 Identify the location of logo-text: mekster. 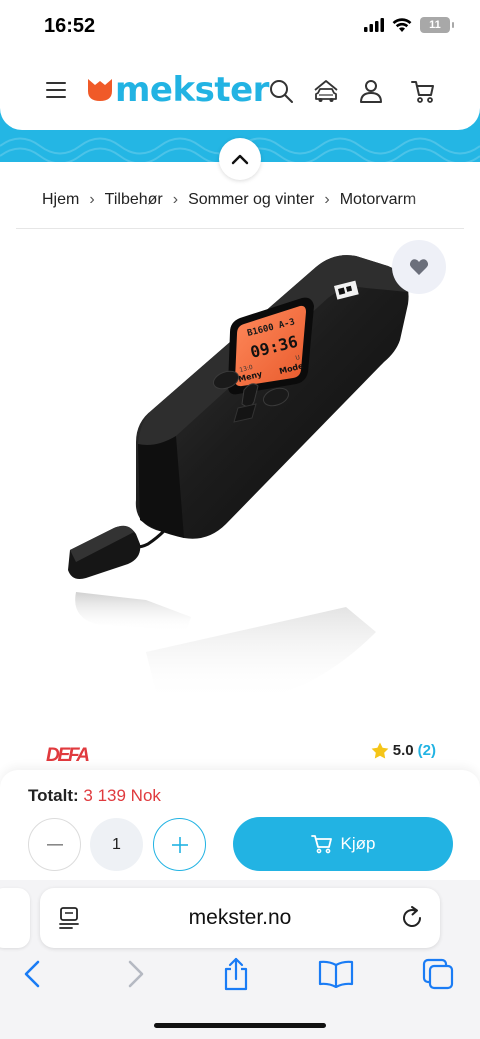
(192, 90).